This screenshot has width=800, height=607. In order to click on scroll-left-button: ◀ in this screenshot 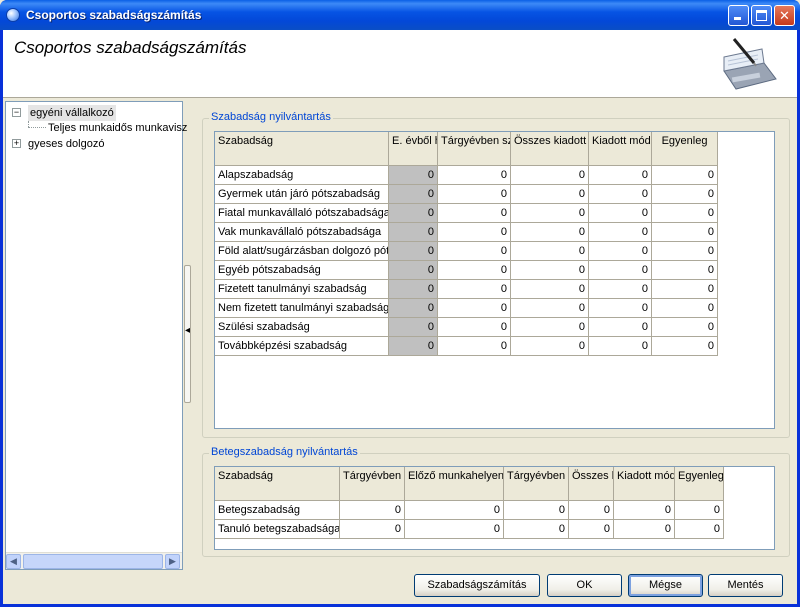, I will do `click(13, 561)`.